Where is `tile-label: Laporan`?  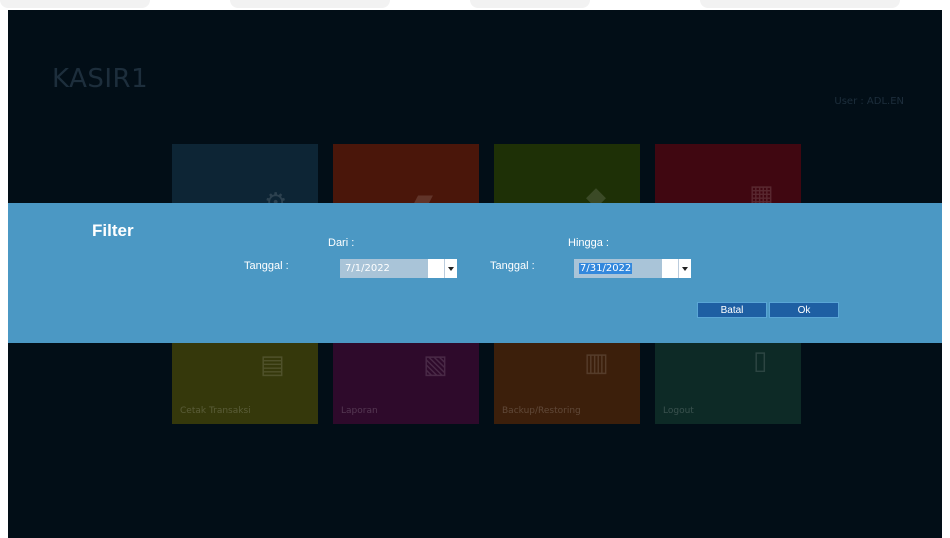 tile-label: Laporan is located at coordinates (359, 411).